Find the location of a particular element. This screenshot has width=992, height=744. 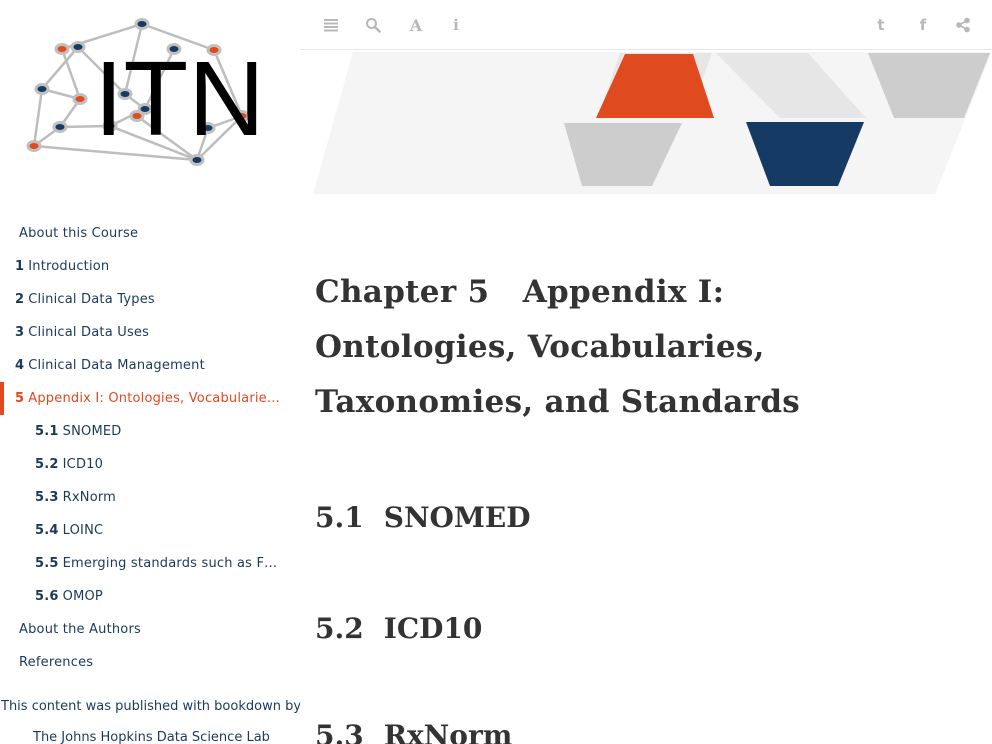

twitter-icon: t is located at coordinates (881, 25).